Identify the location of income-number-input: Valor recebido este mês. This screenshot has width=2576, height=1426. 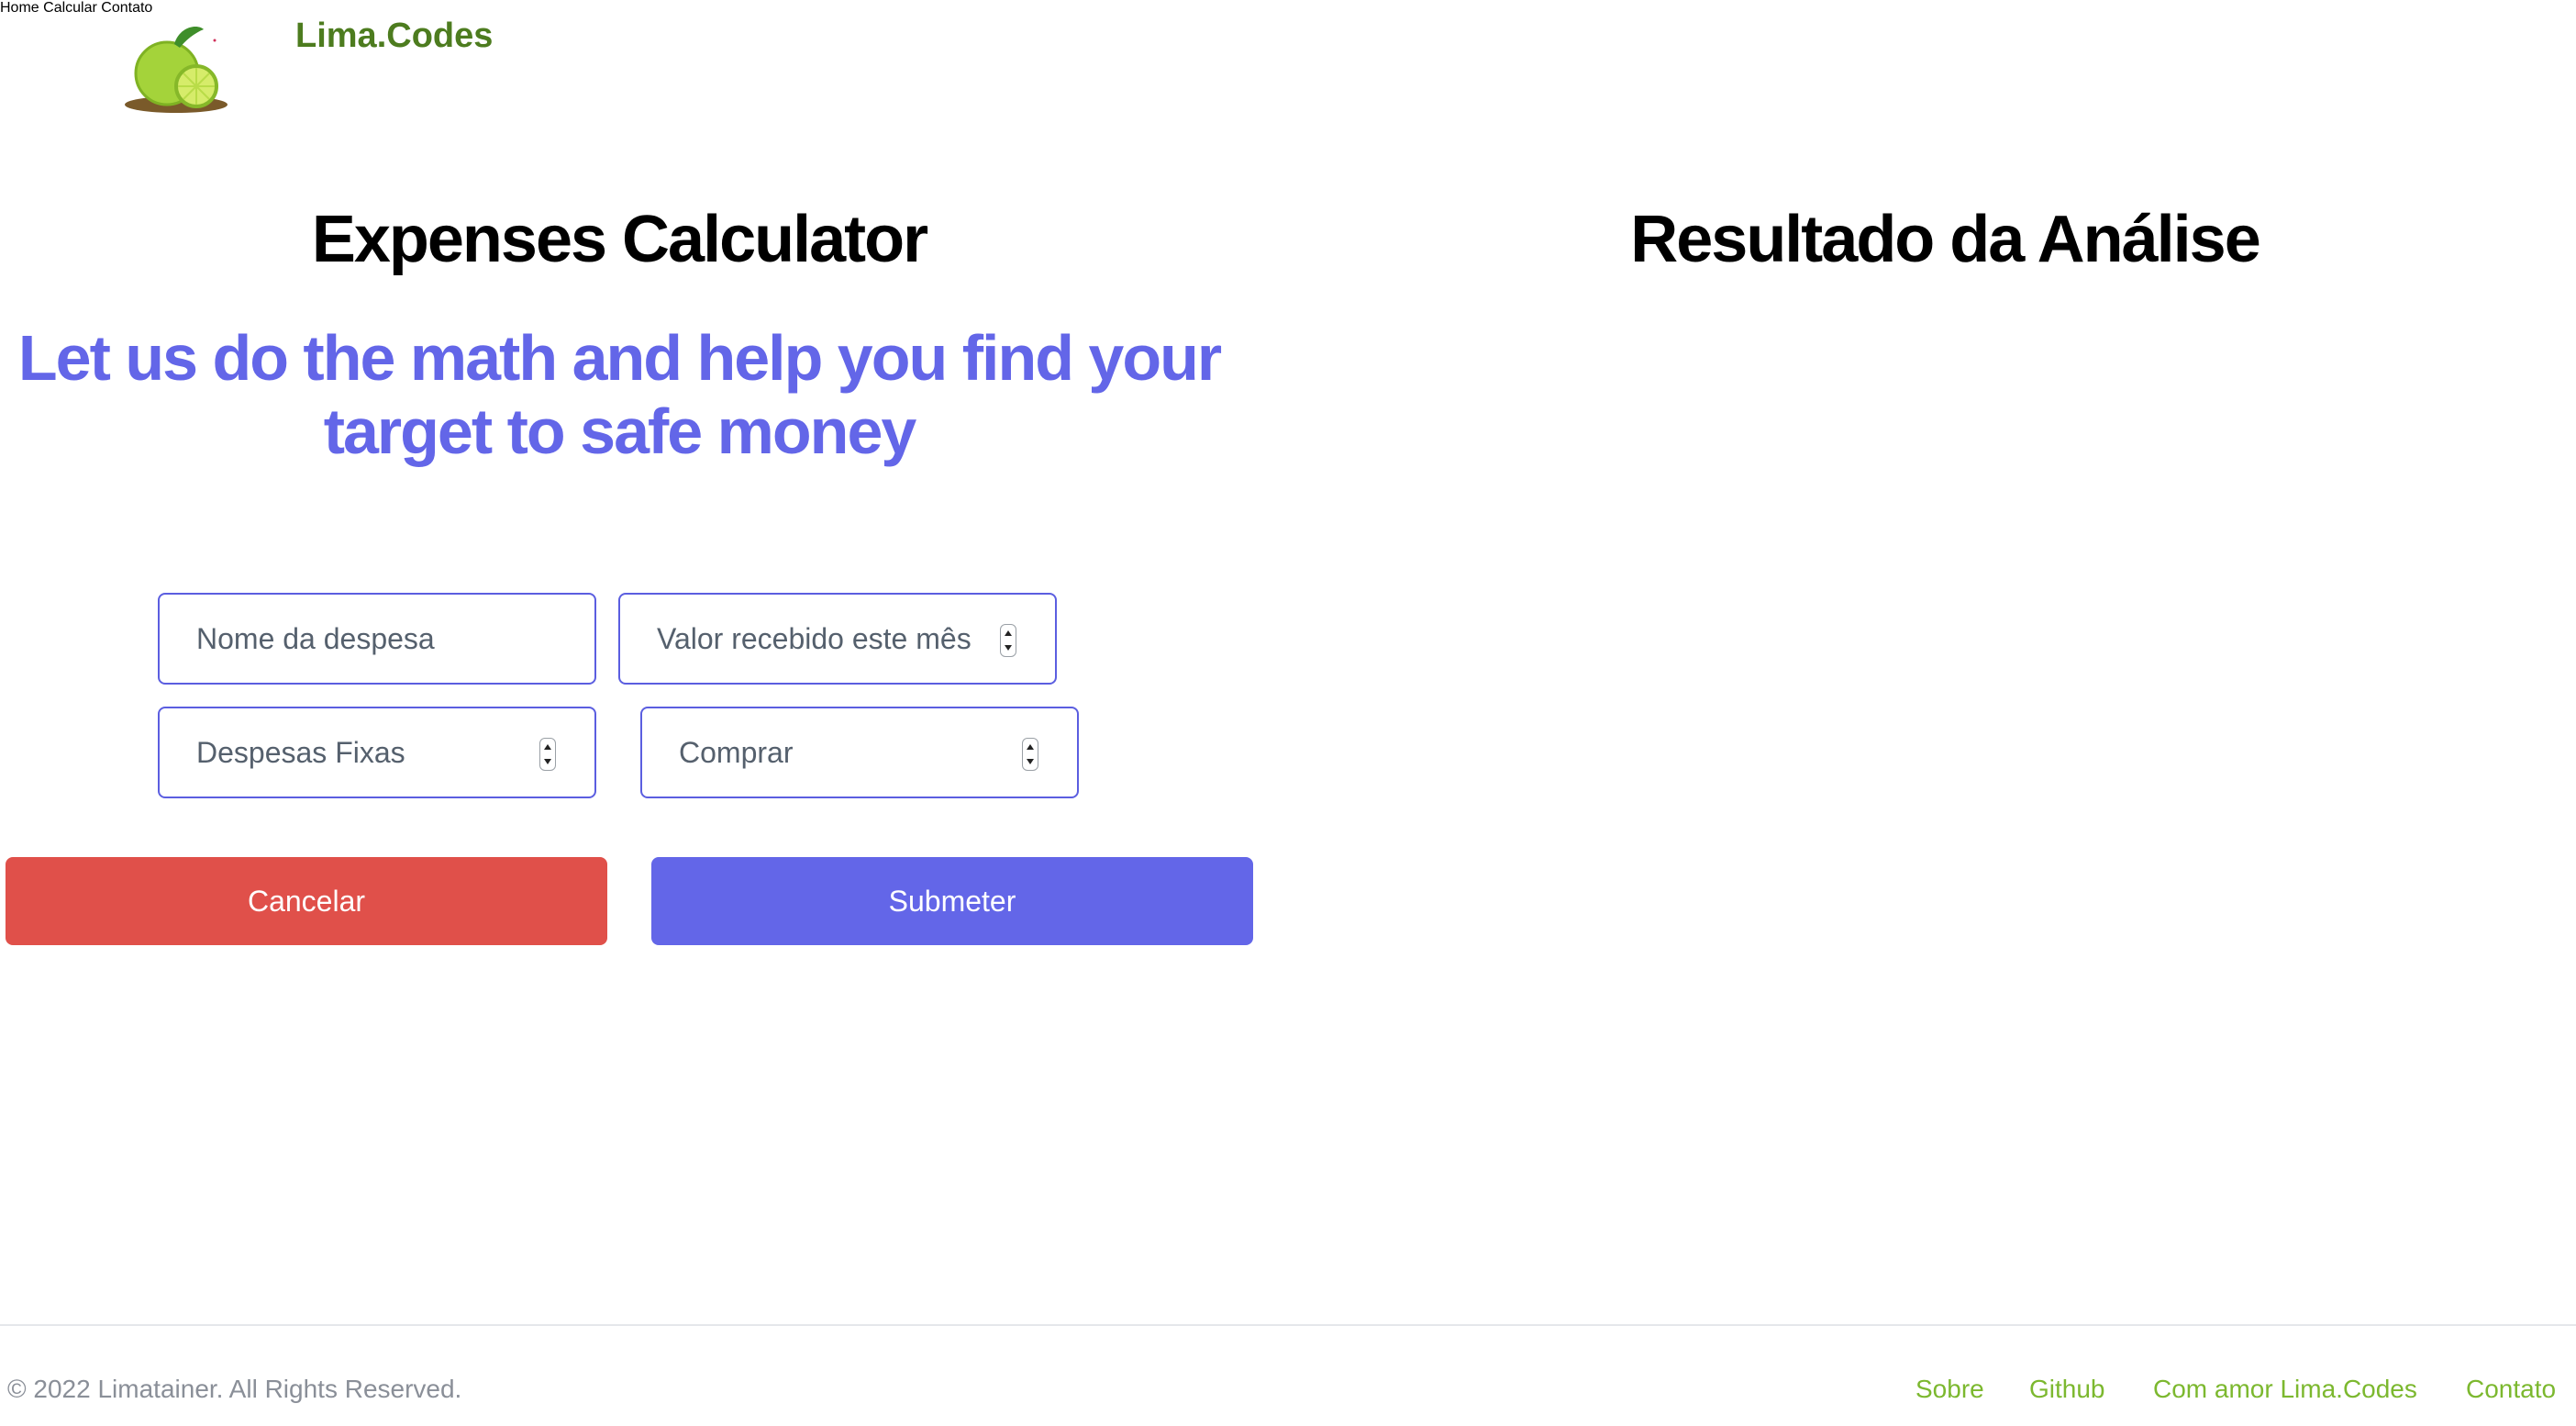
(837, 639).